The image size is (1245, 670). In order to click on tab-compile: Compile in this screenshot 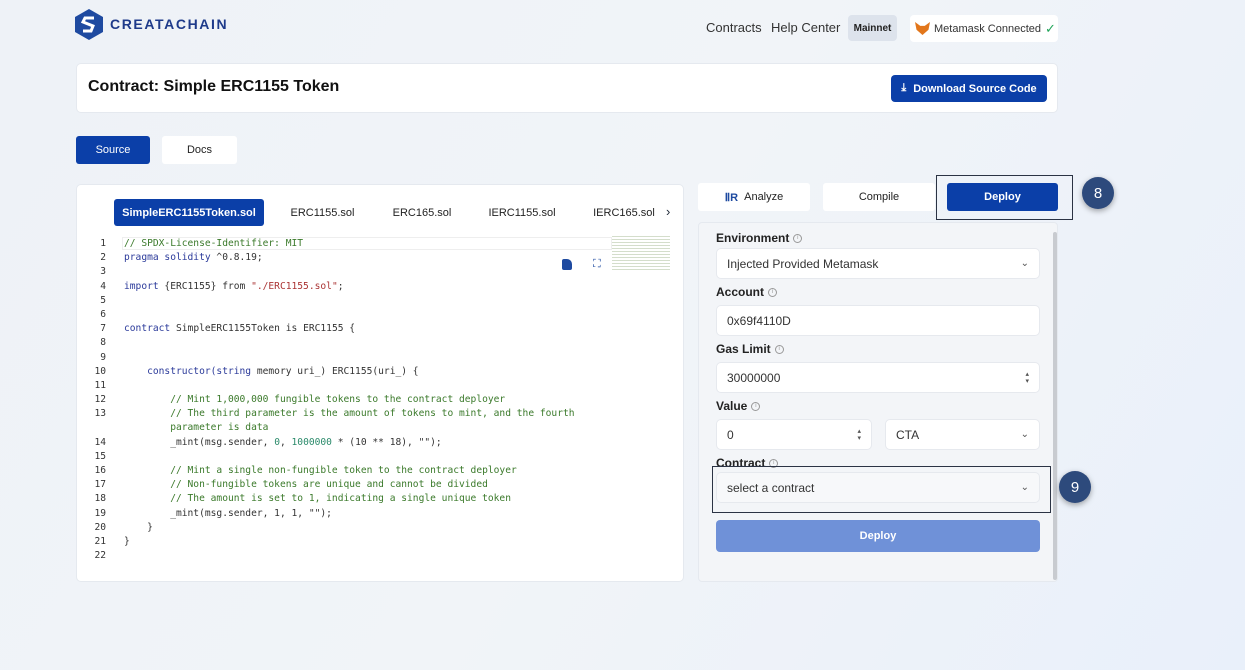, I will do `click(879, 197)`.